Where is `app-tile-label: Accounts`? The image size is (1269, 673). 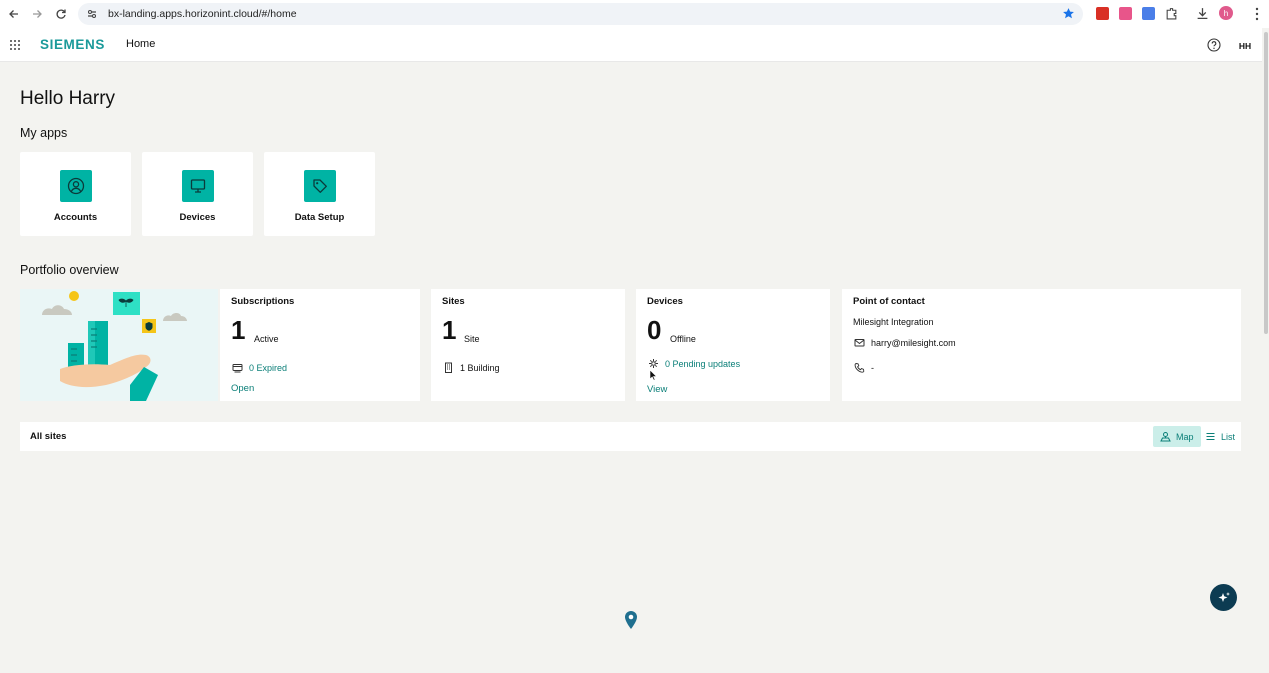 app-tile-label: Accounts is located at coordinates (75, 217).